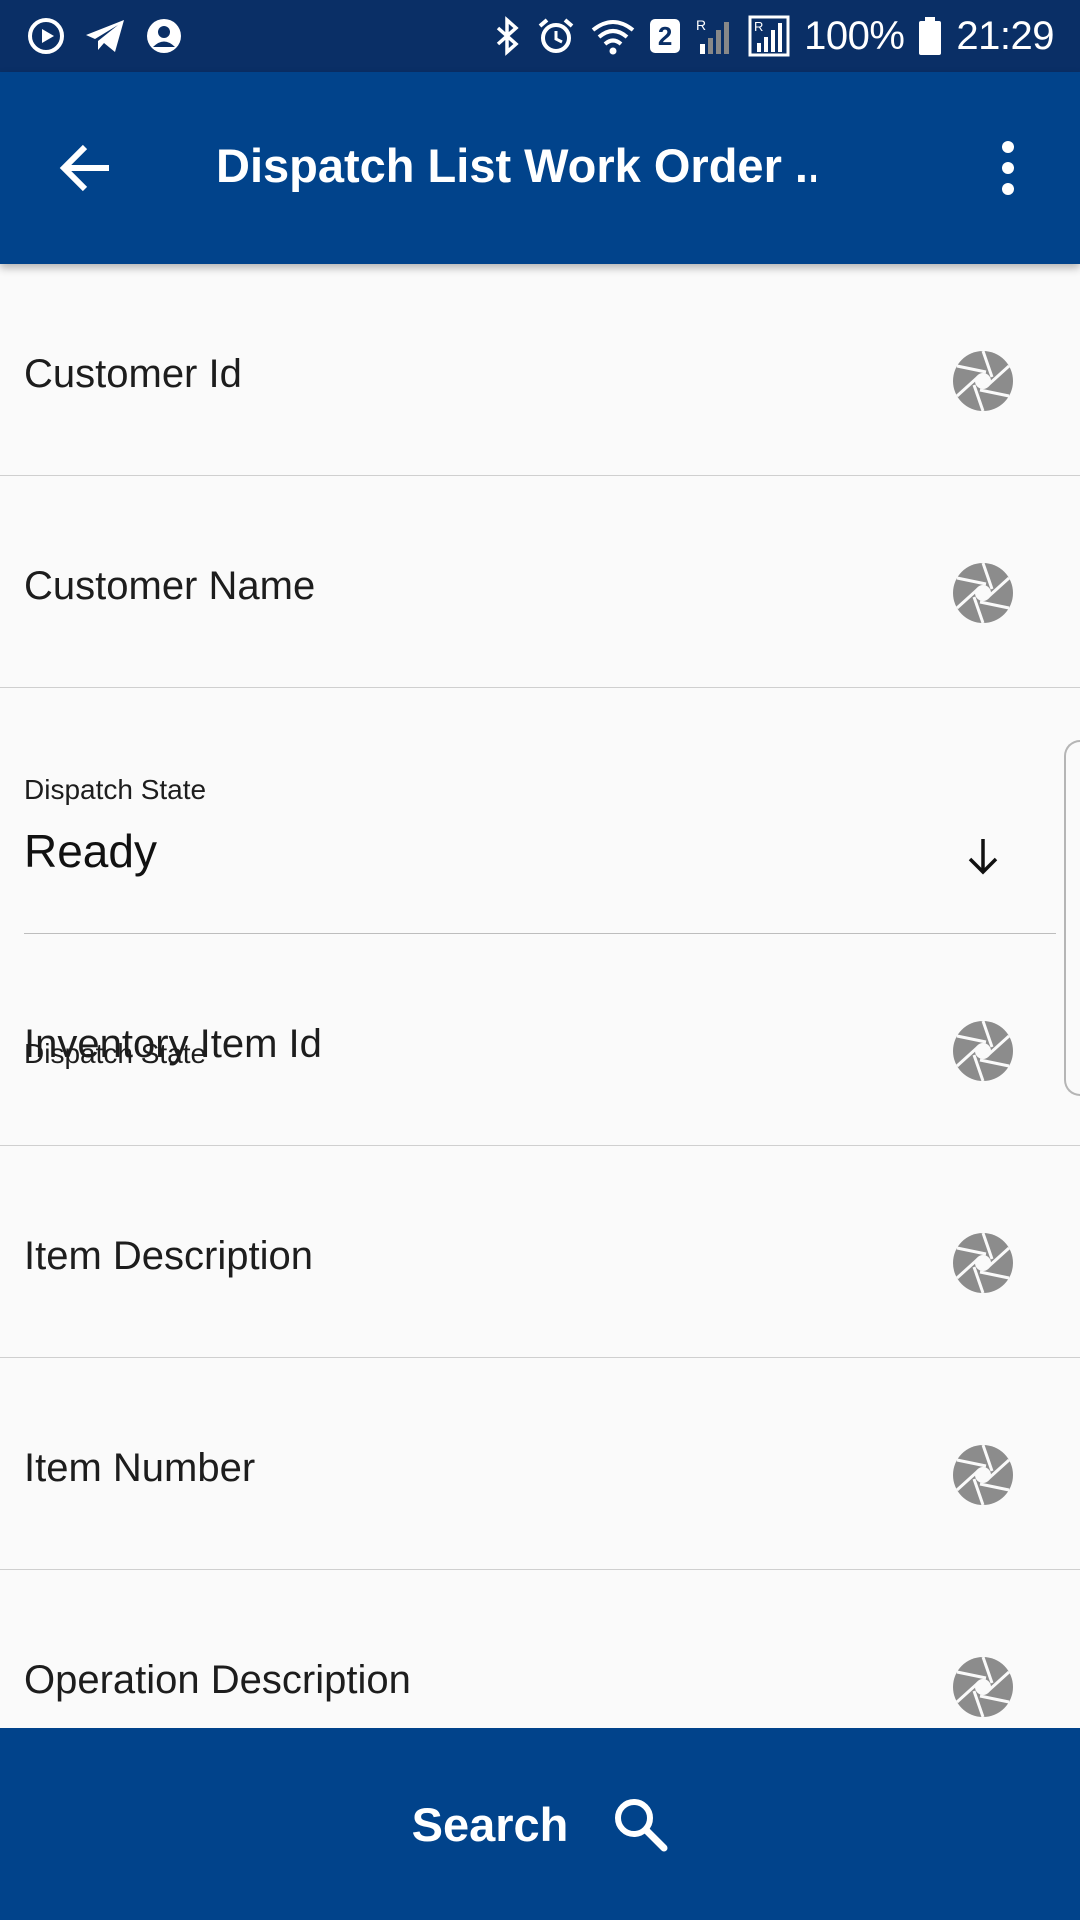 This screenshot has height=1920, width=1080. Describe the element at coordinates (46, 36) in the screenshot. I see `play-icon` at that location.